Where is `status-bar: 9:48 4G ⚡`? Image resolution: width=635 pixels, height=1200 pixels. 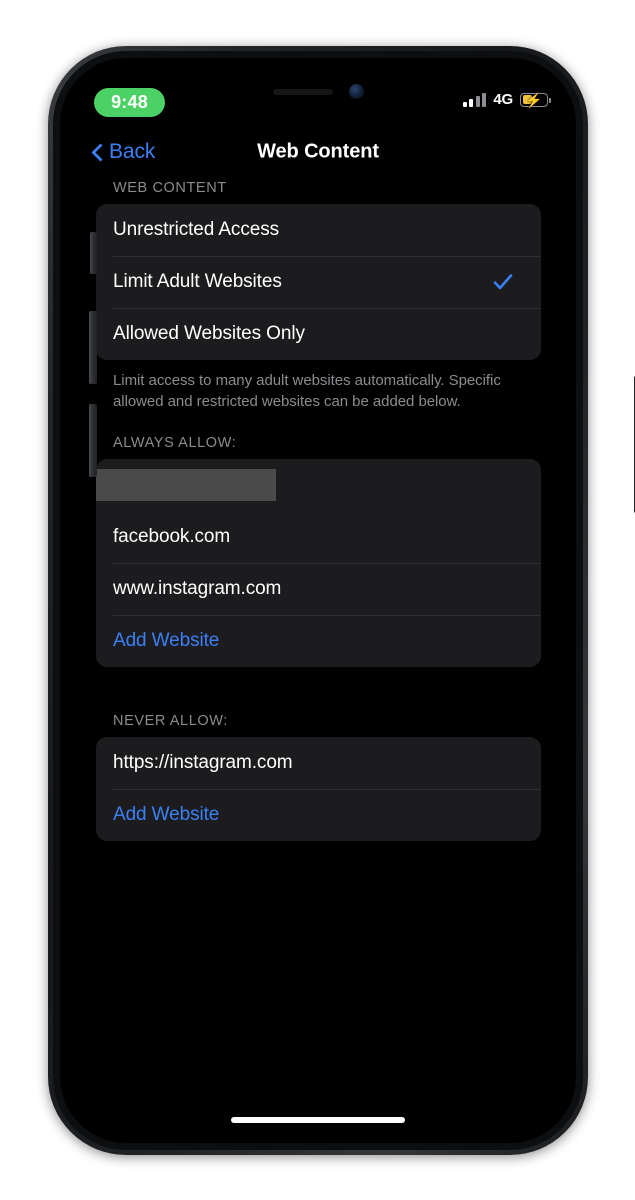
status-bar: 9:48 4G ⚡ is located at coordinates (318, 91).